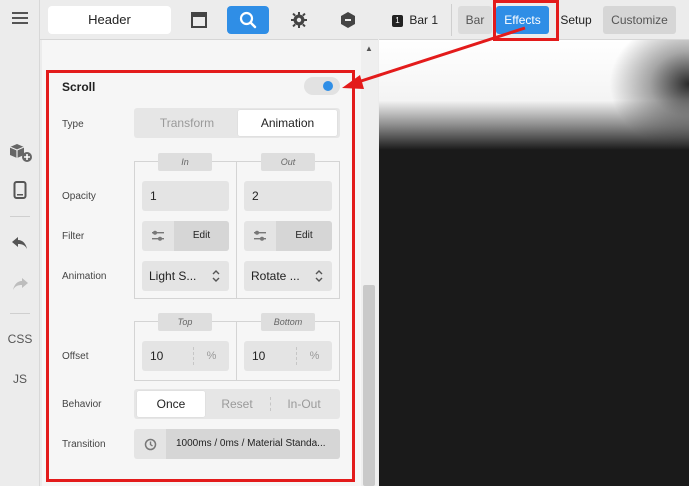 Image resolution: width=689 pixels, height=486 pixels. I want to click on scrollbar-thumb, so click(369, 385).